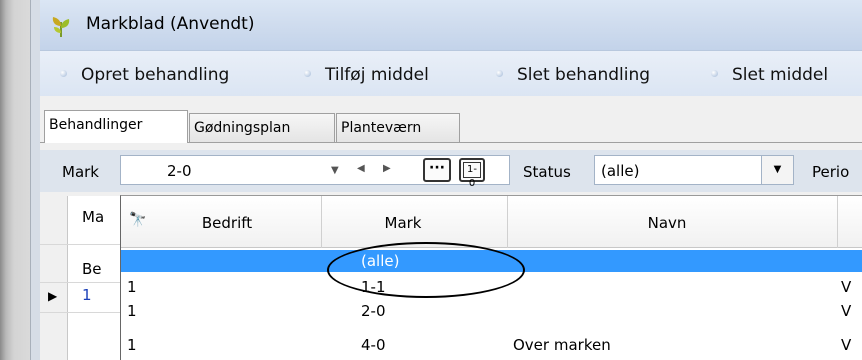 The image size is (862, 360). Describe the element at coordinates (92, 269) in the screenshot. I see `grid-row-label: Be` at that location.